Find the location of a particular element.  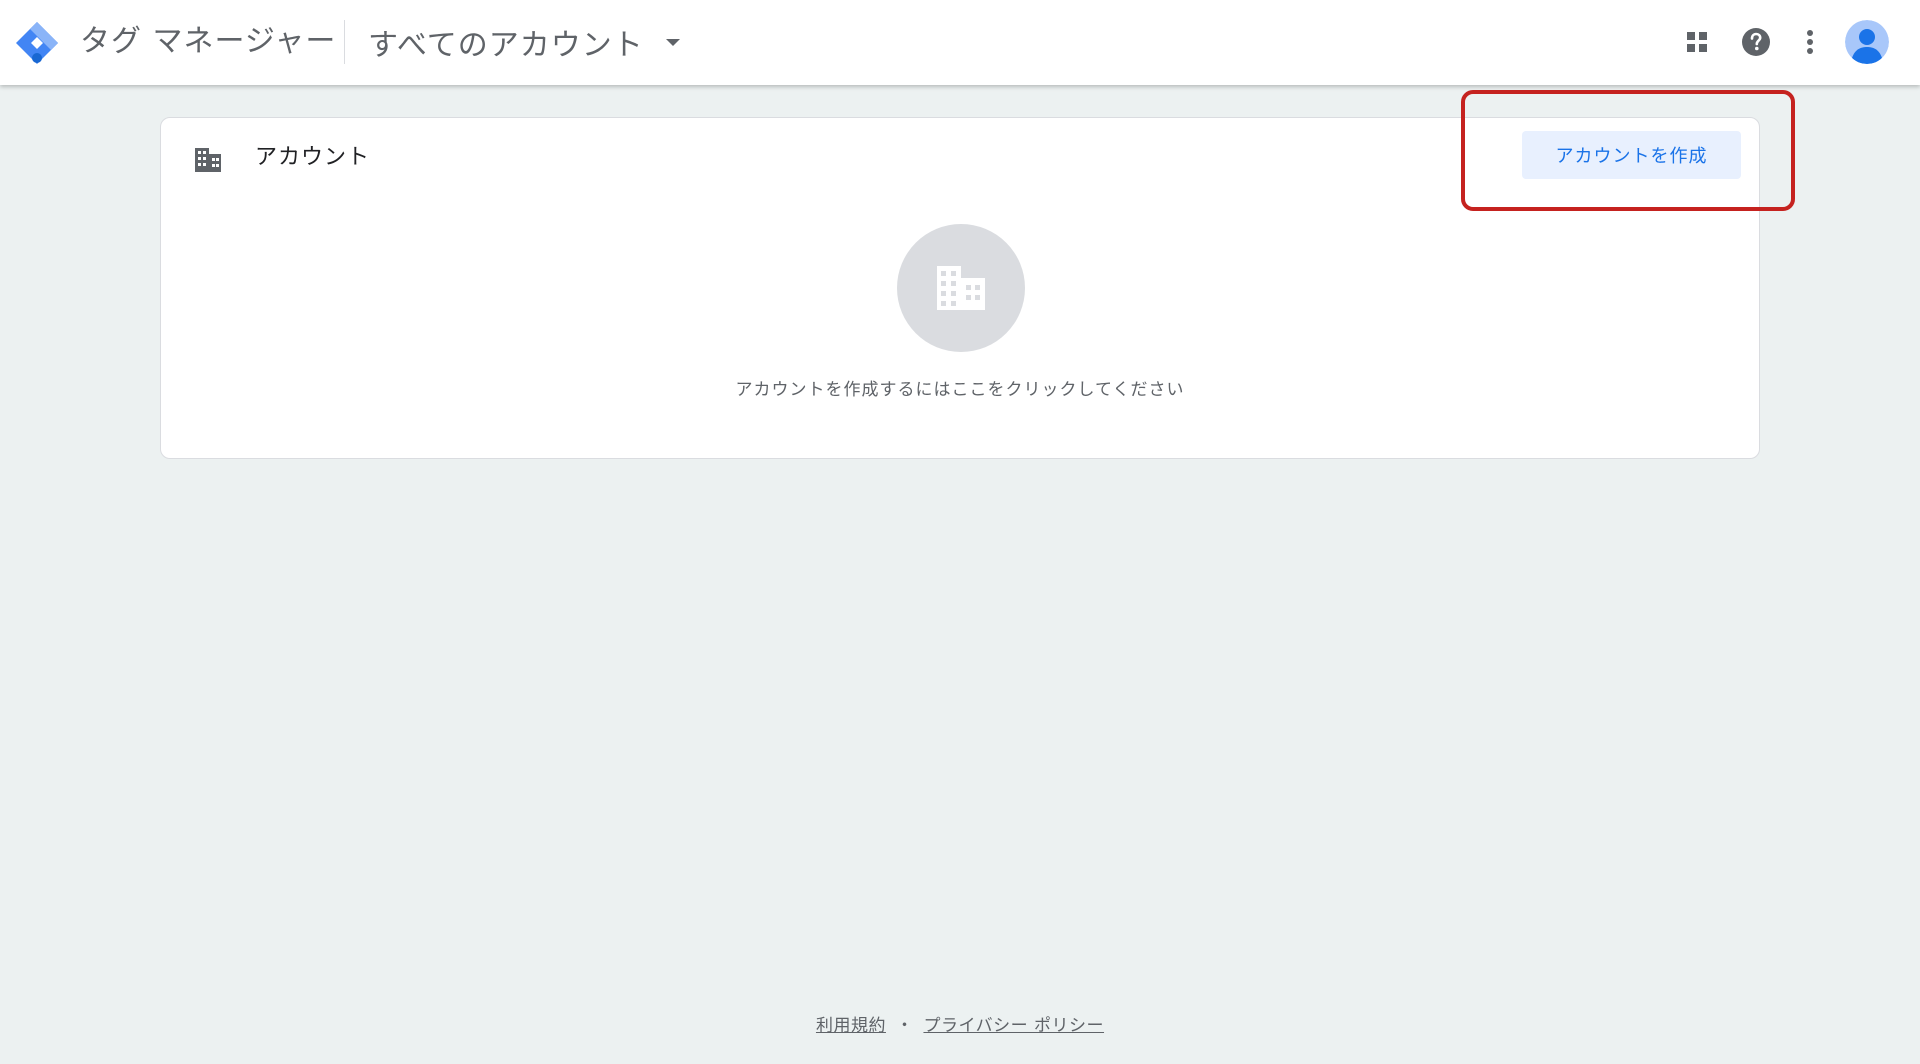

tag-manager-logo-icon is located at coordinates (37, 43).